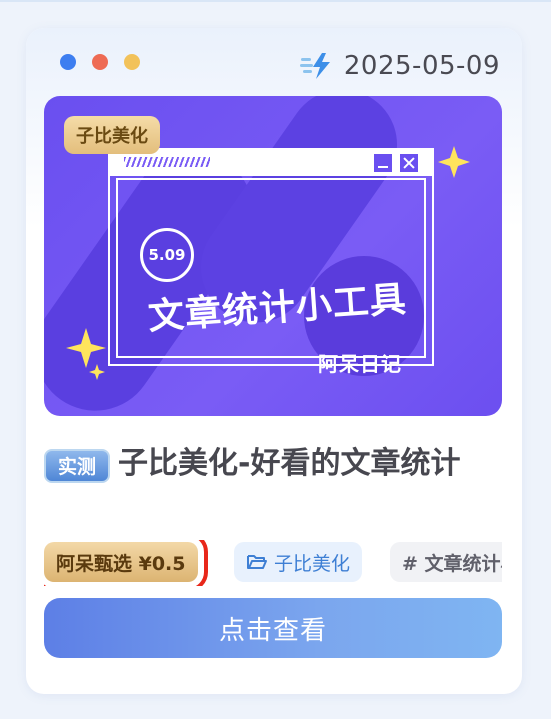  I want to click on tag-chip: # 文章统计小, so click(446, 562).